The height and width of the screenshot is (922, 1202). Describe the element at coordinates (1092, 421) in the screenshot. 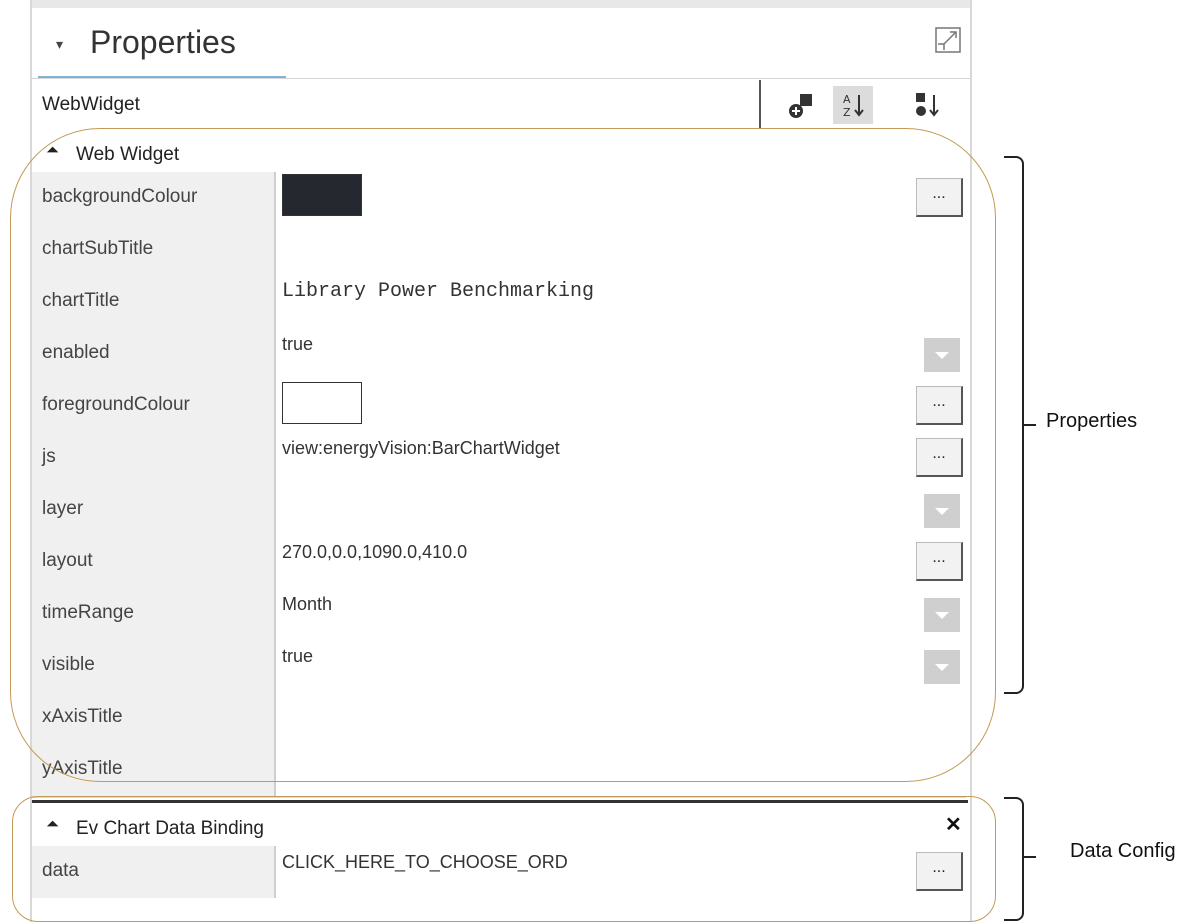

I see `annotation-label-properties: Properties` at that location.